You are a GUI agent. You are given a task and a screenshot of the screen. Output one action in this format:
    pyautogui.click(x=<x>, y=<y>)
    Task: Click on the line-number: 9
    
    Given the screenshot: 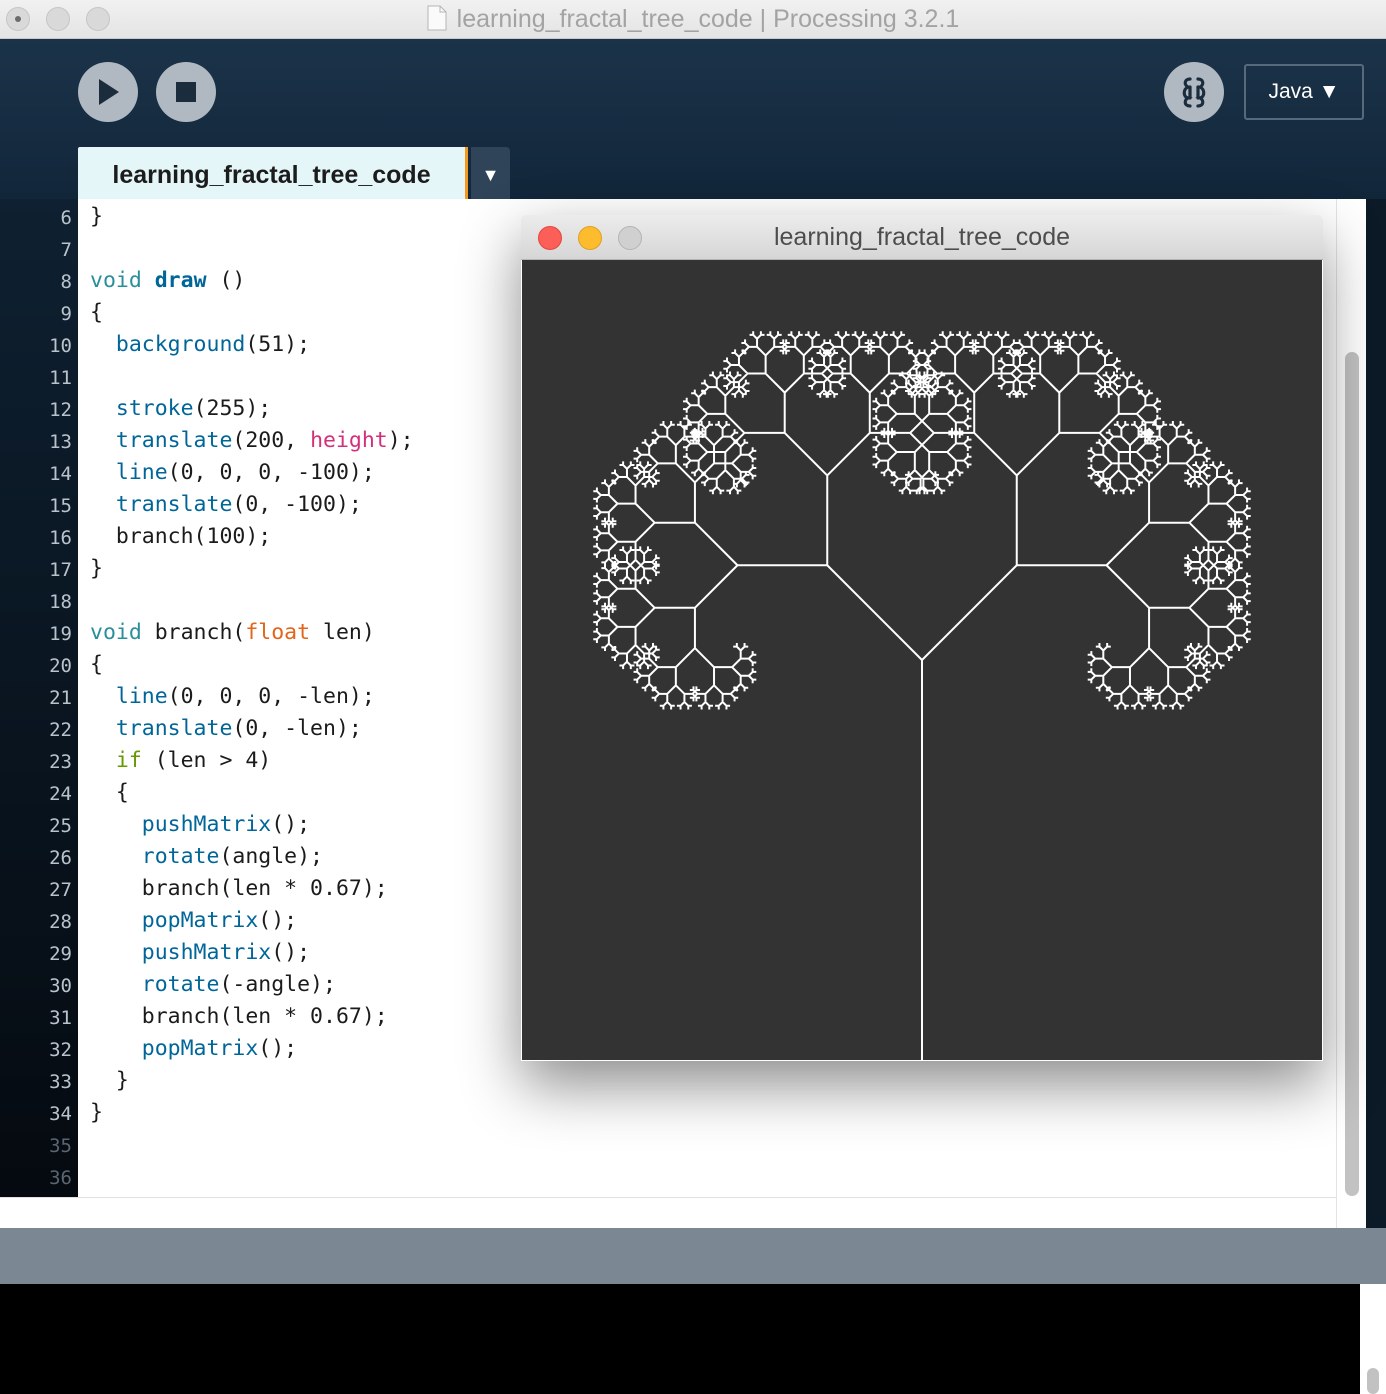 What is the action you would take?
    pyautogui.click(x=66, y=314)
    